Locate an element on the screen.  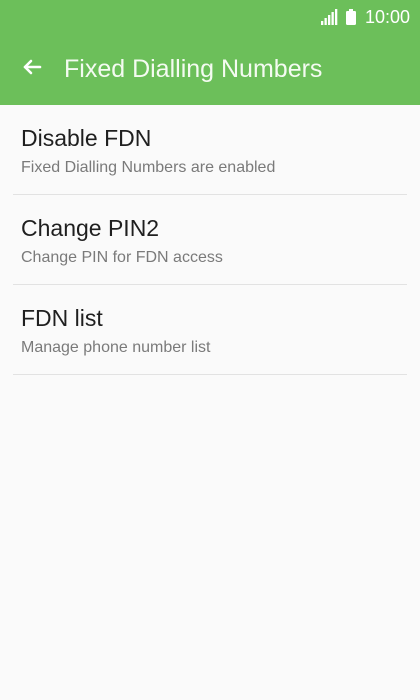
list-item-change-pin2: Change PIN2 Change PIN for FDN access is located at coordinates (210, 240).